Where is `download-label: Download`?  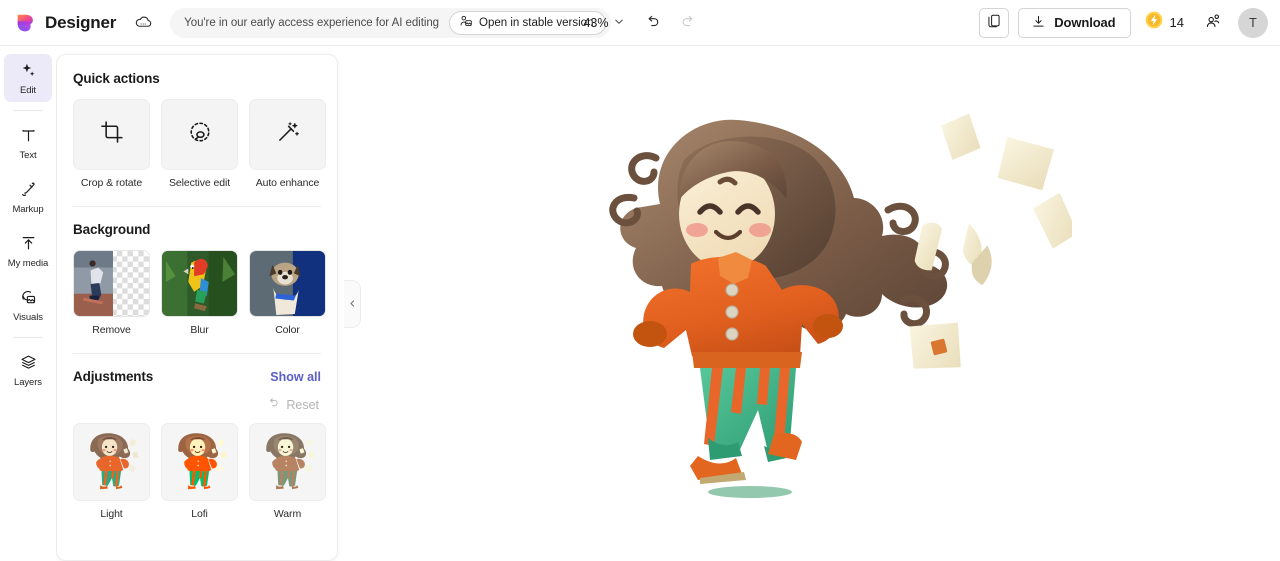
download-label: Download is located at coordinates (1085, 22).